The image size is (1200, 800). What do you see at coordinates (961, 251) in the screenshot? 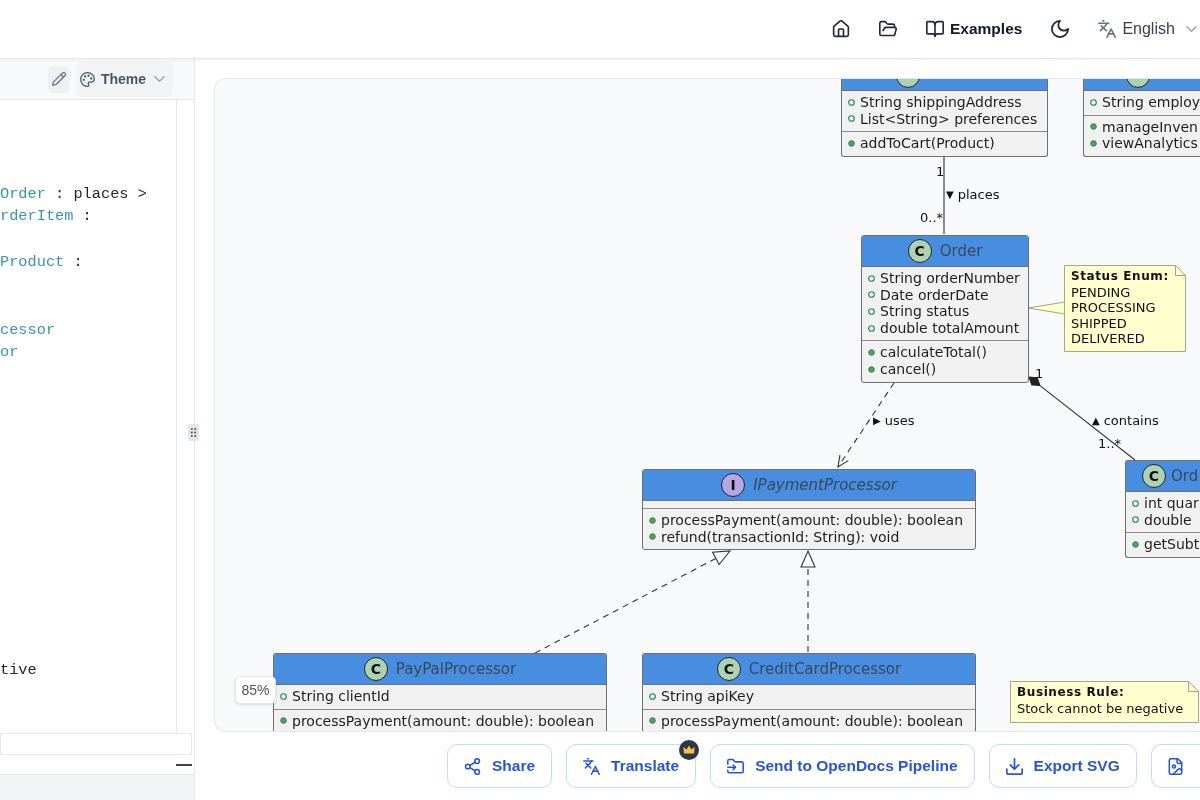
I see `class-name: Order` at bounding box center [961, 251].